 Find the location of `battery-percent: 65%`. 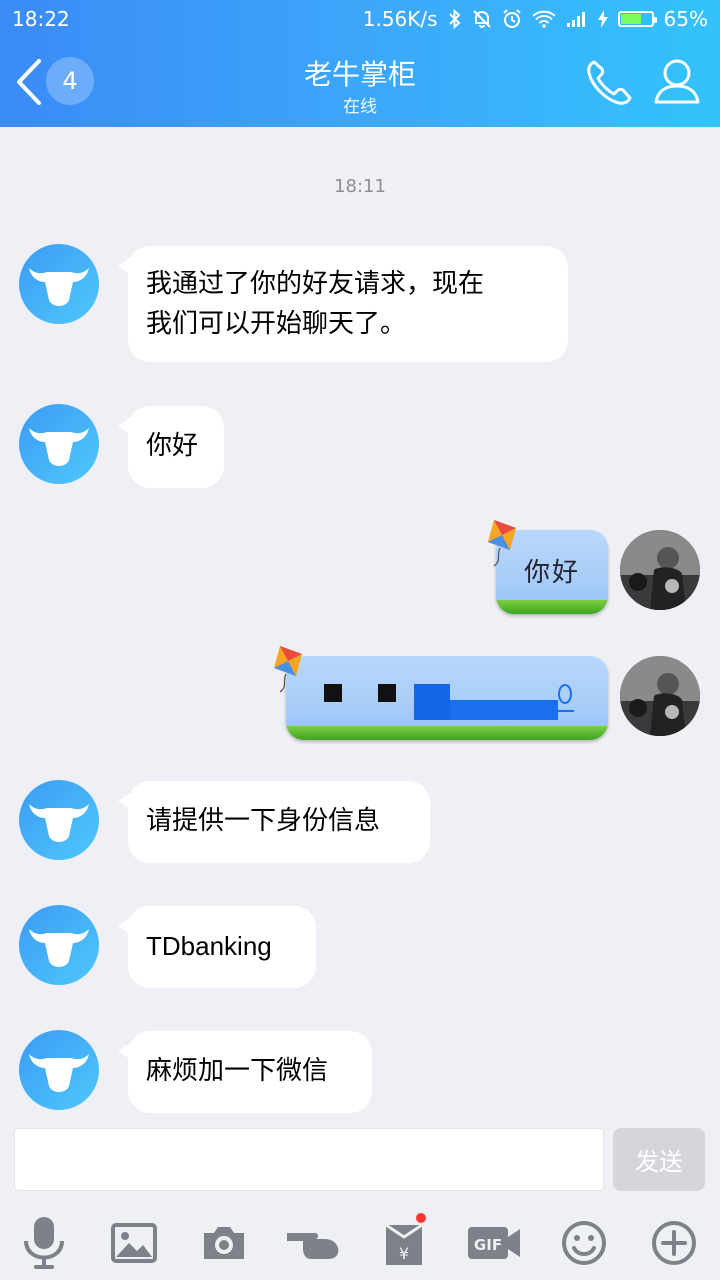

battery-percent: 65% is located at coordinates (685, 19).